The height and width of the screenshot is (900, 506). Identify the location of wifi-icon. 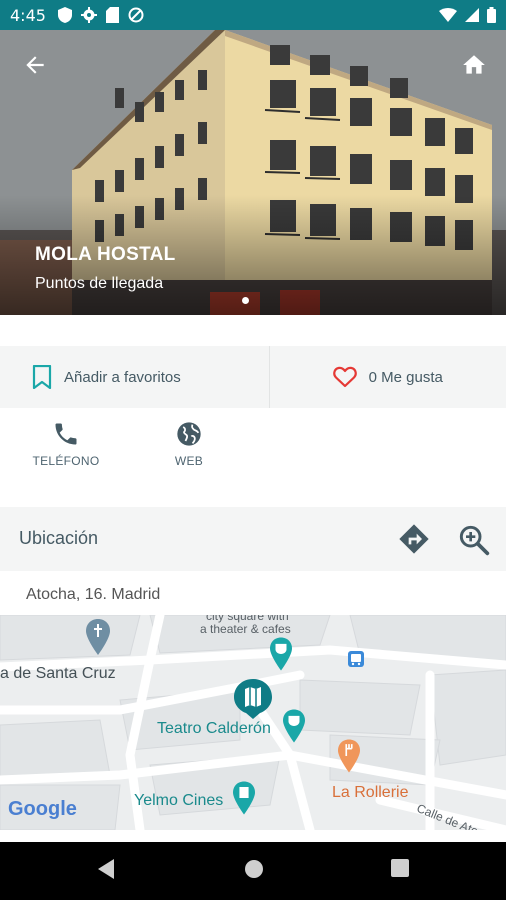
(448, 15).